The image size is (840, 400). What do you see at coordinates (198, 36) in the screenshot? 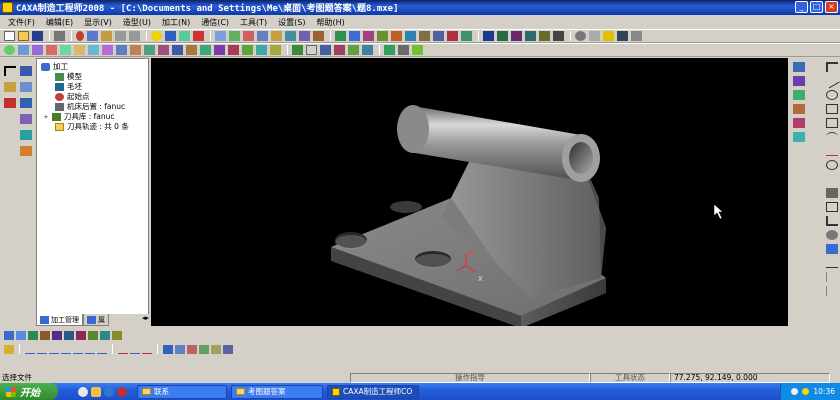
I see `material-icon` at bounding box center [198, 36].